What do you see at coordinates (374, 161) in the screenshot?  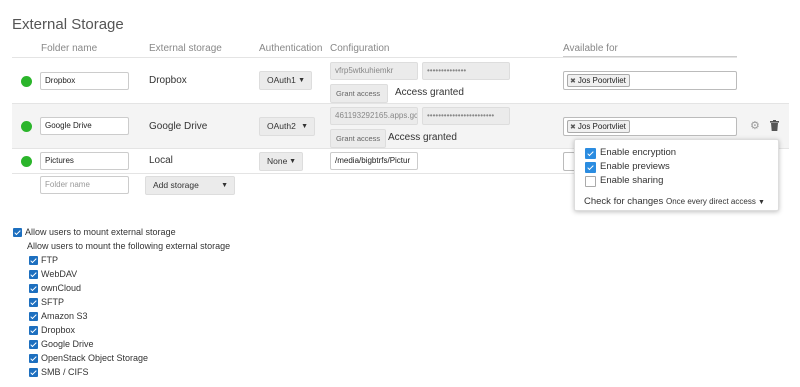 I see `config-datadir-input: /media/bigbtrfs/Pictur` at bounding box center [374, 161].